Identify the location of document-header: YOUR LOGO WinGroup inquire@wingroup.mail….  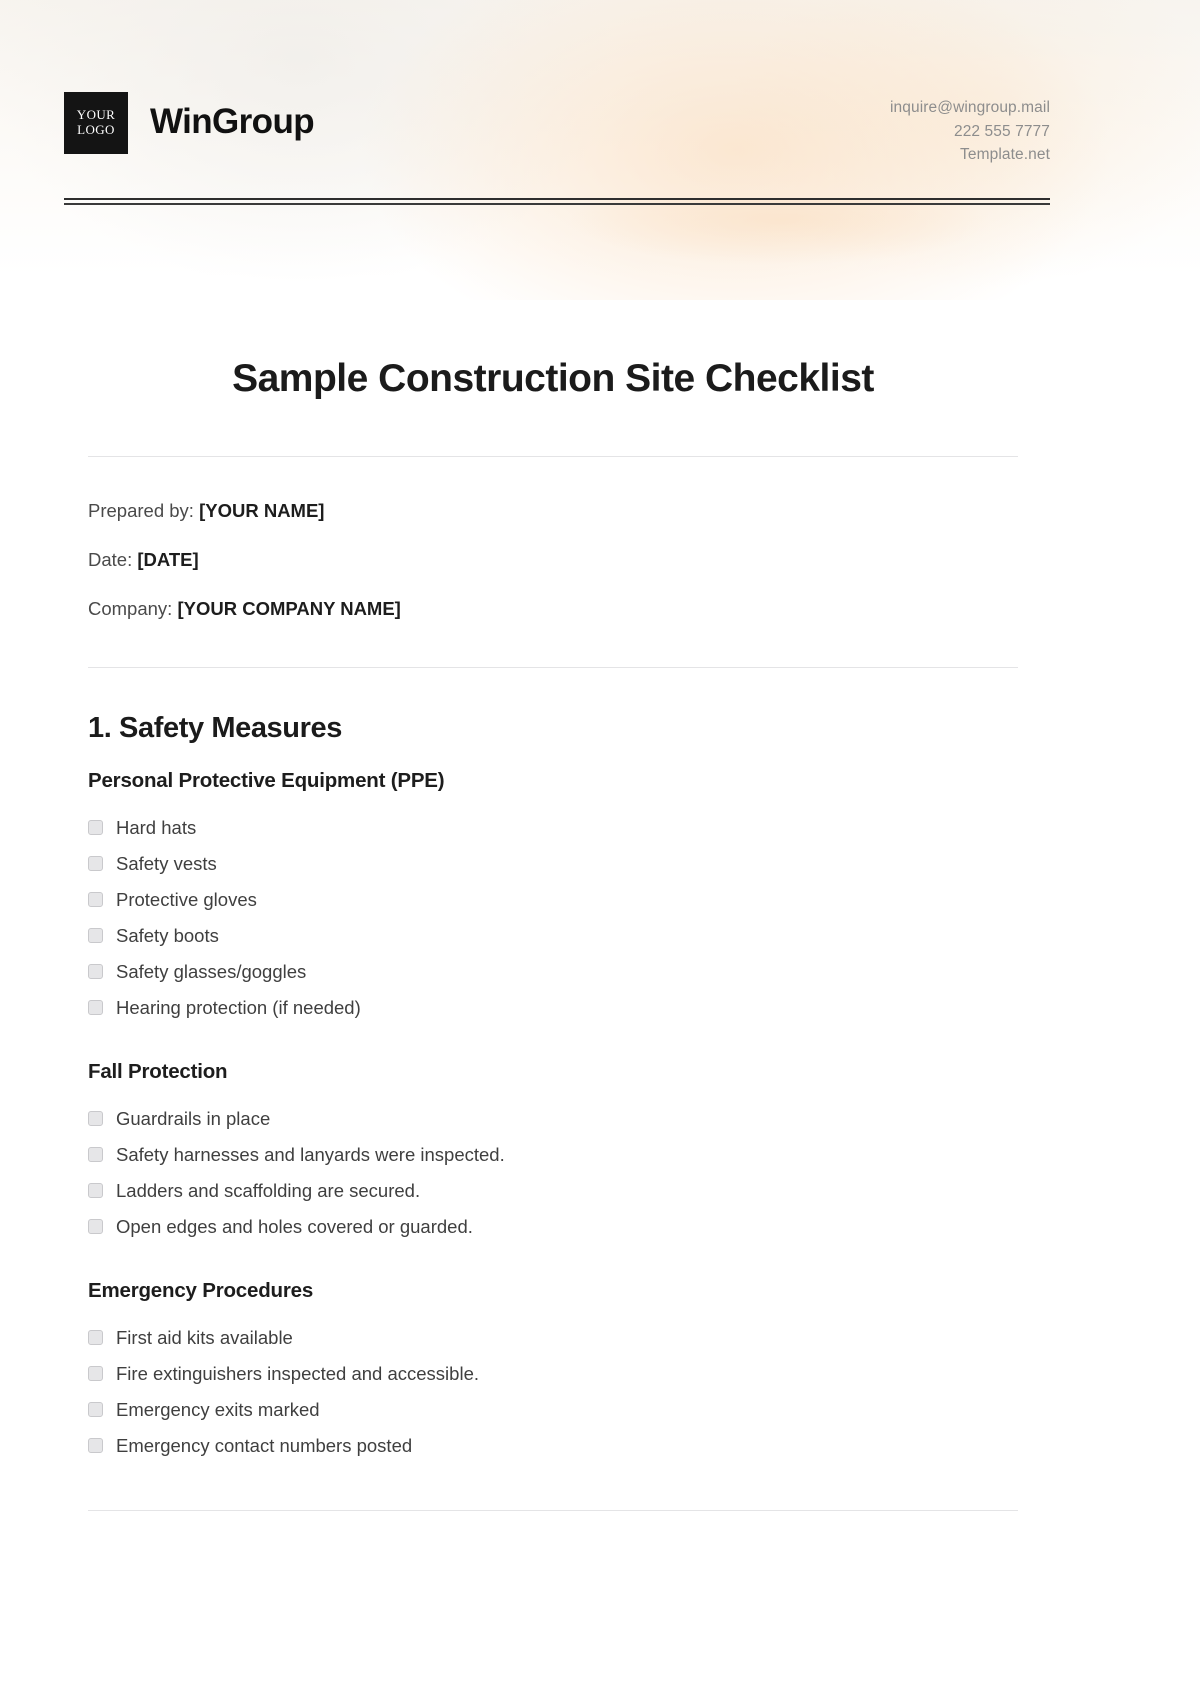
(557, 129).